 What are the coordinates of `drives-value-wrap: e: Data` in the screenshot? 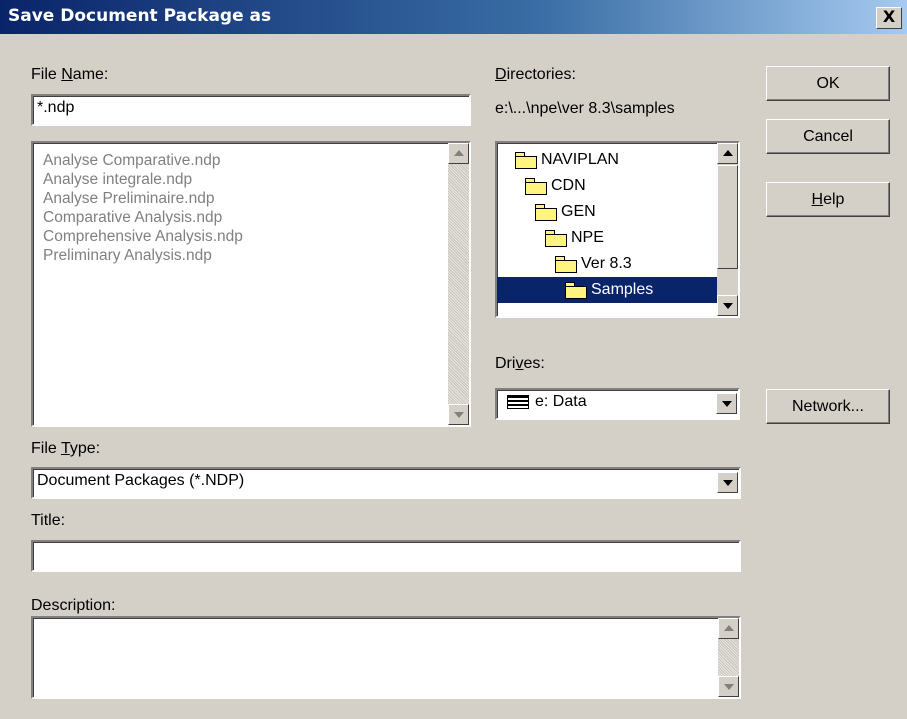 It's located at (547, 402).